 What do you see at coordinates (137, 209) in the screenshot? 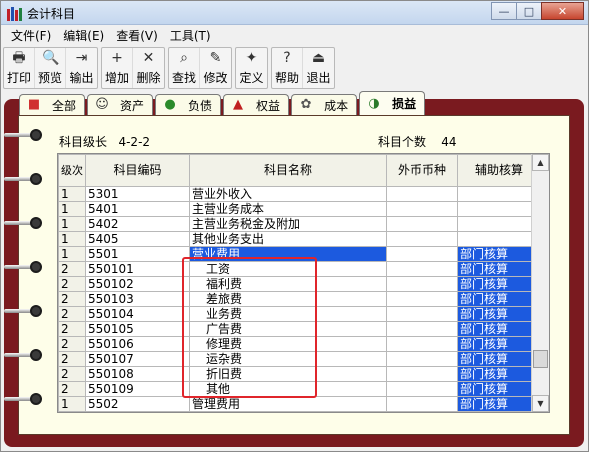
I see `cell-code: 5401` at bounding box center [137, 209].